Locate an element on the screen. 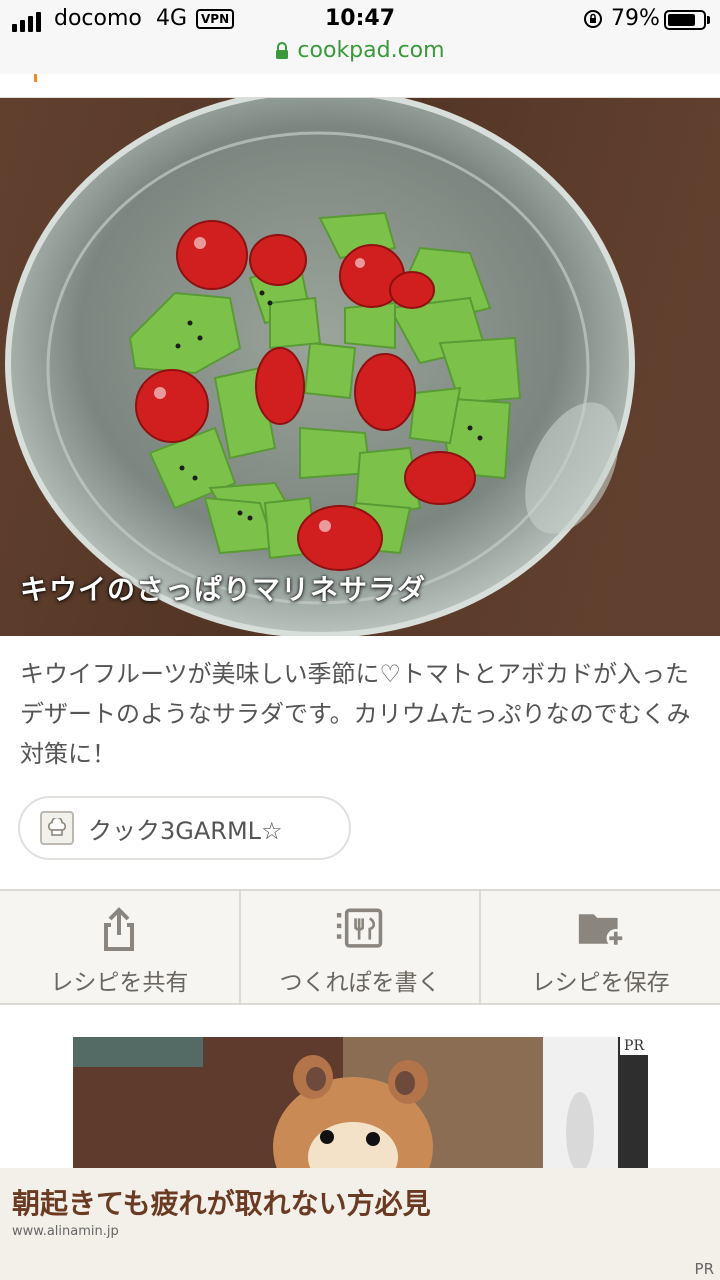 The width and height of the screenshot is (720, 1280). recipe-action-bar: レシピを共有 つくれぽを書く レシピを保存 is located at coordinates (360, 947).